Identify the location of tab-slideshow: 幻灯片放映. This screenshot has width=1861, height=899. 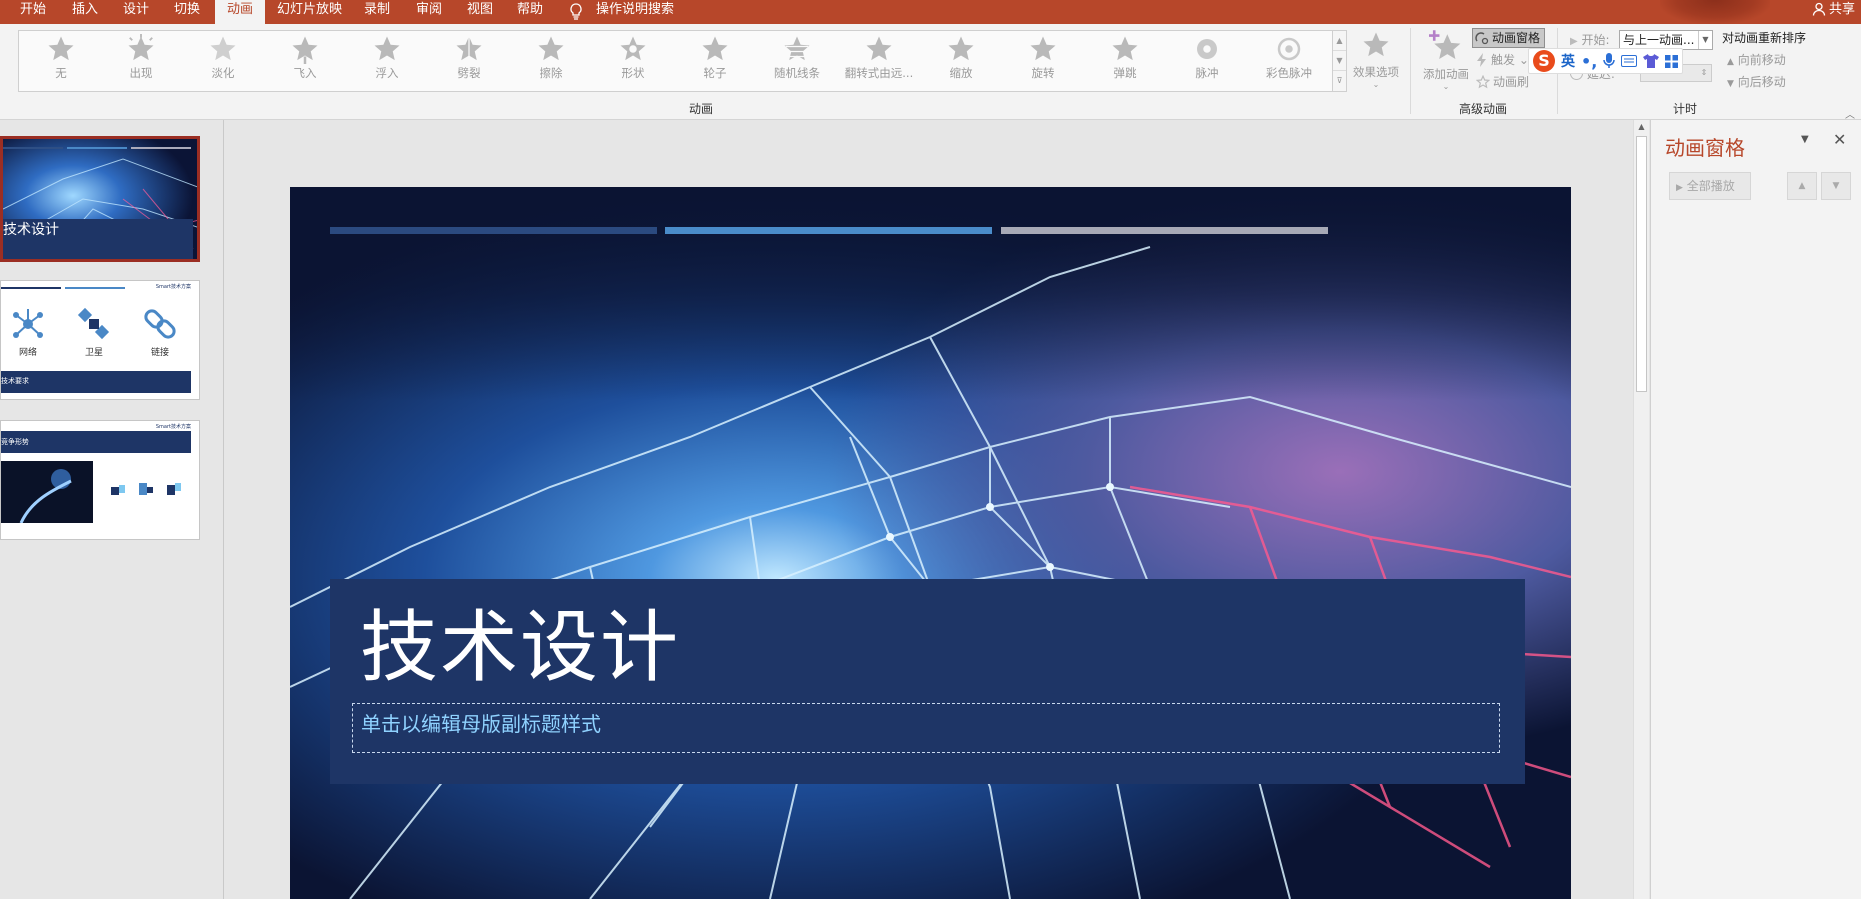
(309, 12).